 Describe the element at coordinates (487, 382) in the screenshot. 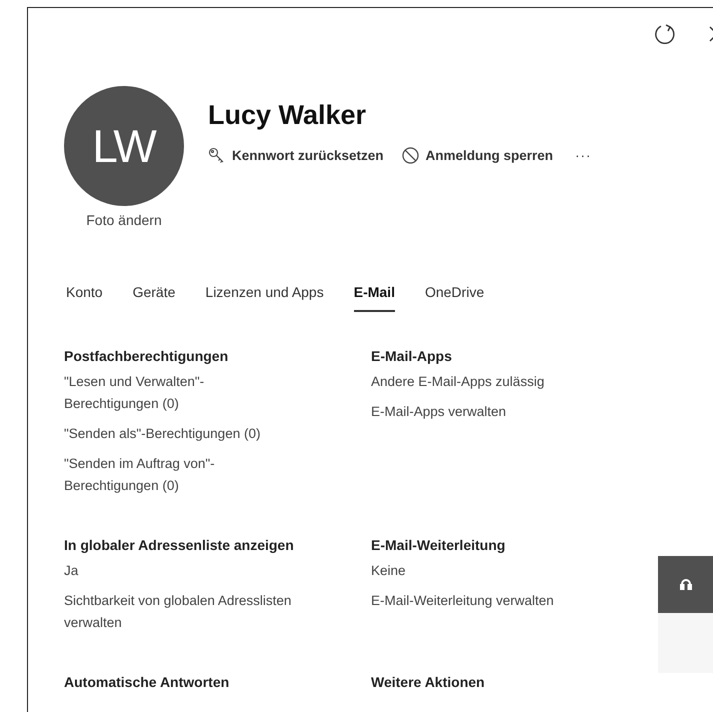

I see `section-link: Andere E-Mail-Apps zulässig` at that location.